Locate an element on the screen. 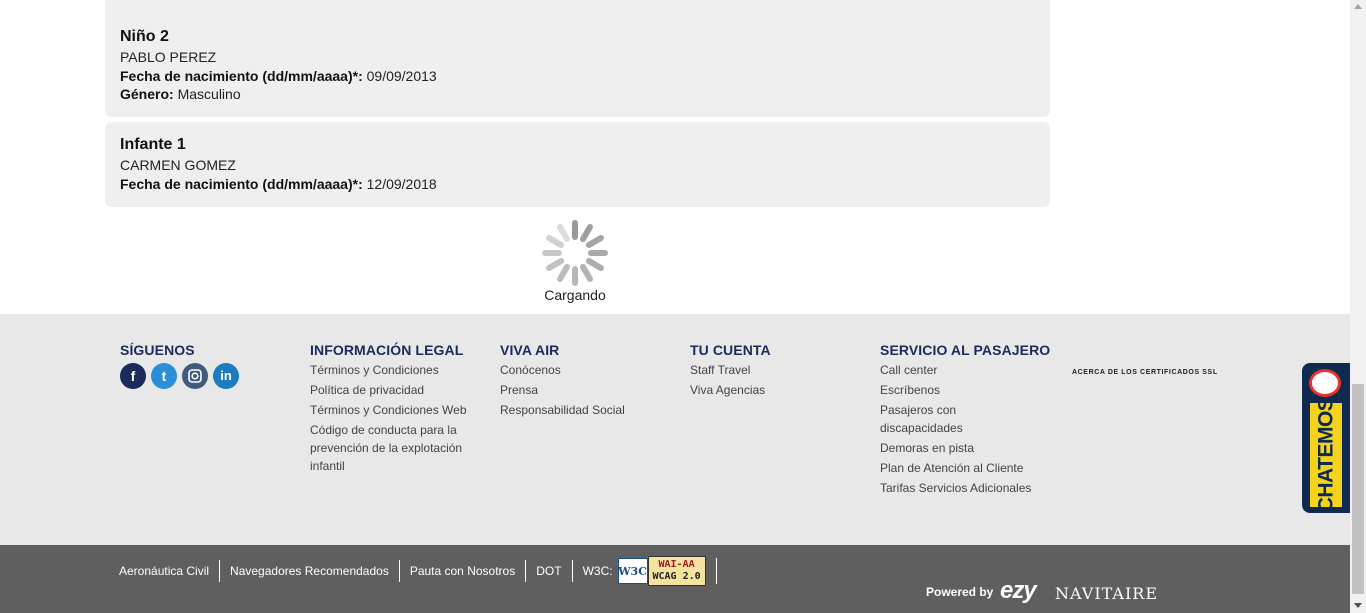 The height and width of the screenshot is (613, 1366). w3c-logo-icon: W3C is located at coordinates (632, 571).